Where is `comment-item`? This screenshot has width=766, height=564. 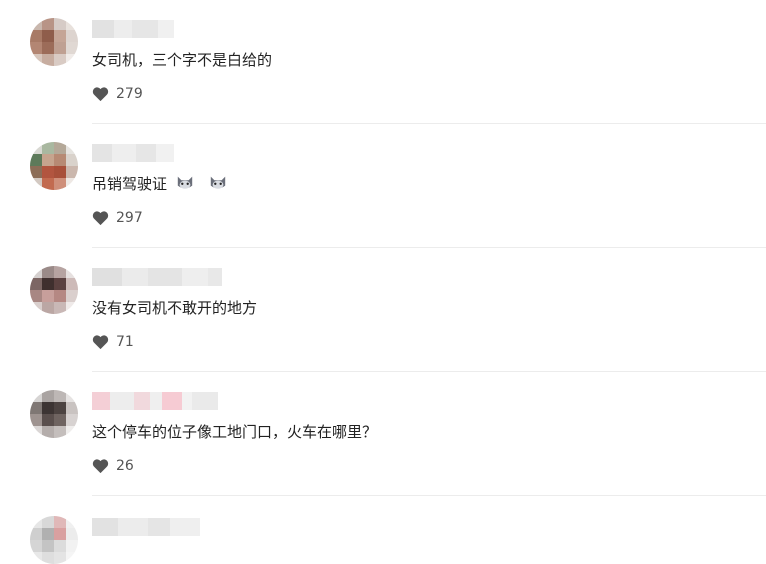
comment-item is located at coordinates (383, 530).